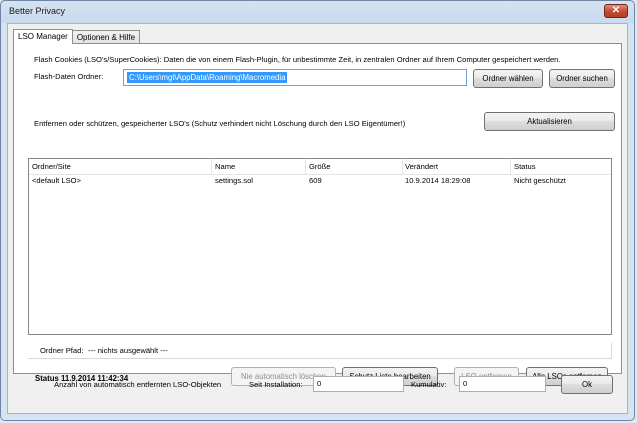 The image size is (637, 423). I want to click on close-button: ✕, so click(616, 11).